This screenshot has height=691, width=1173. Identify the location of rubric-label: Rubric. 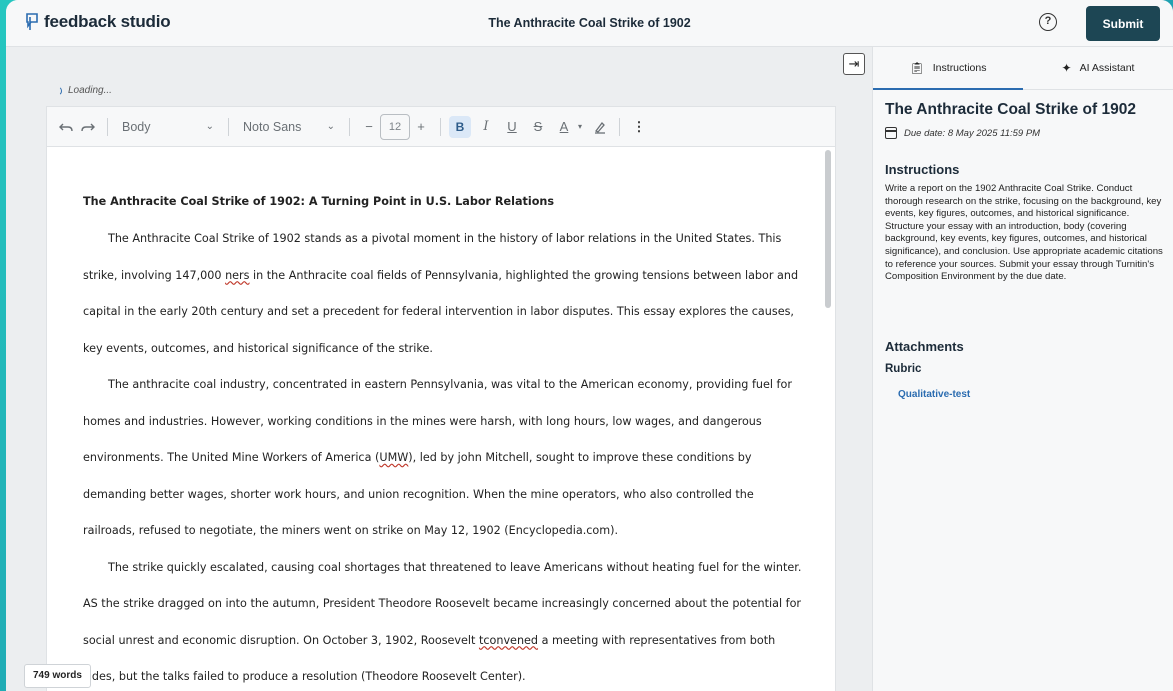
(903, 369).